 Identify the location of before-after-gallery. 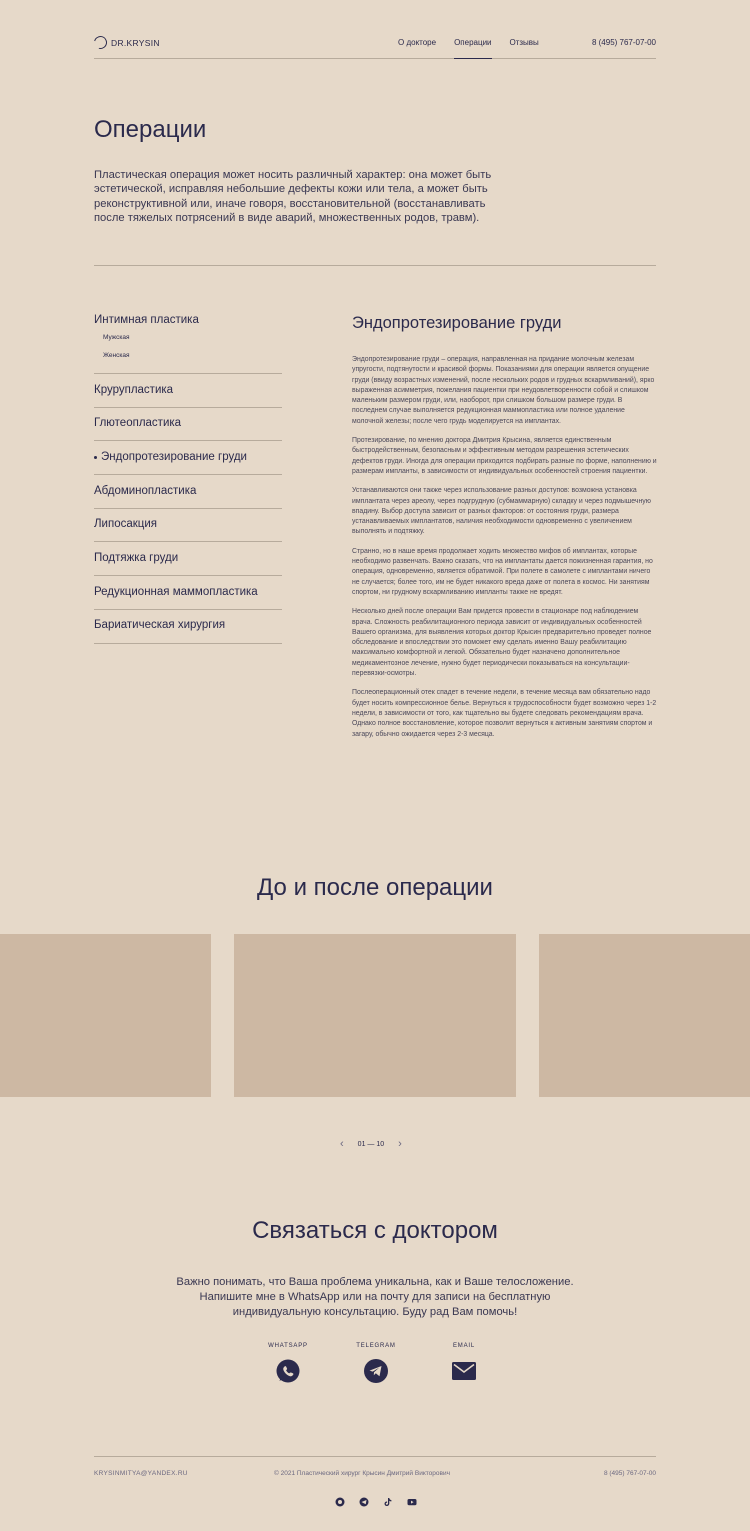
(375, 1015).